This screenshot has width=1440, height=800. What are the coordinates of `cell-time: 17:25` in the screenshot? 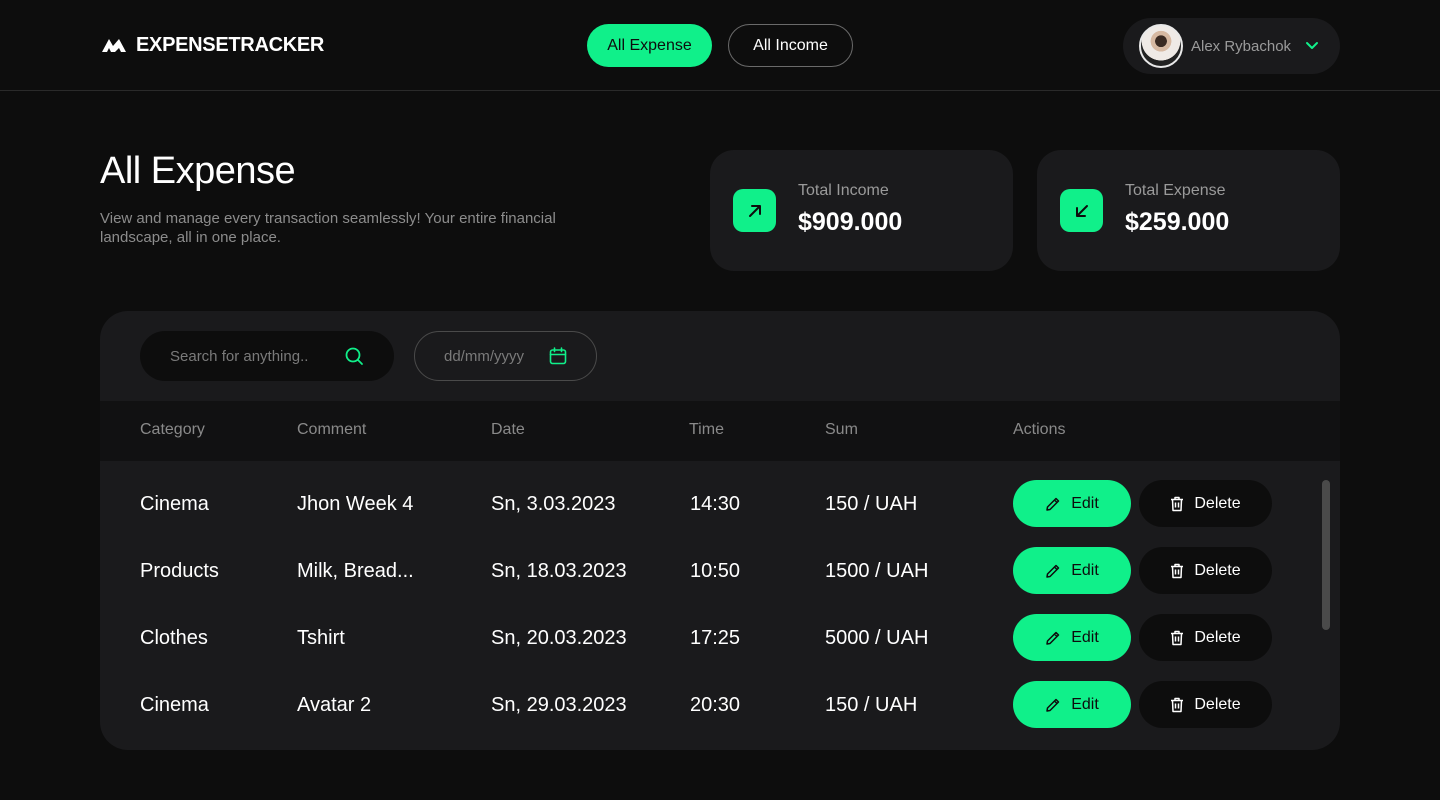 It's located at (715, 638).